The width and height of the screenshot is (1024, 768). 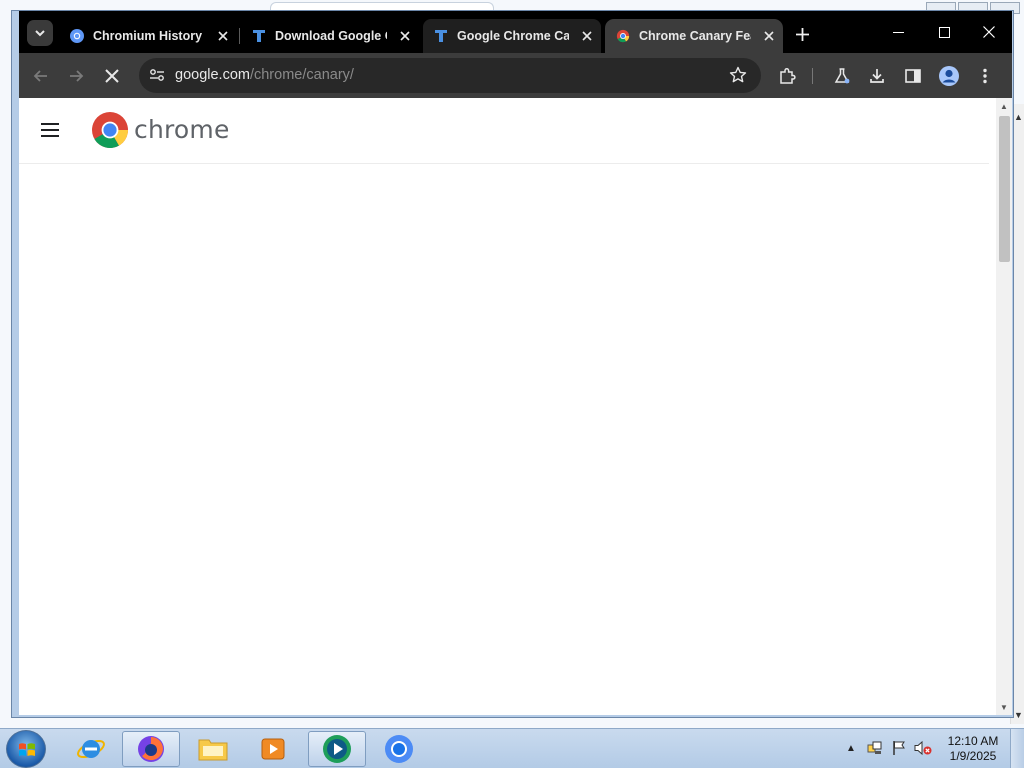 I want to click on arrow-right-icon, so click(x=77, y=76).